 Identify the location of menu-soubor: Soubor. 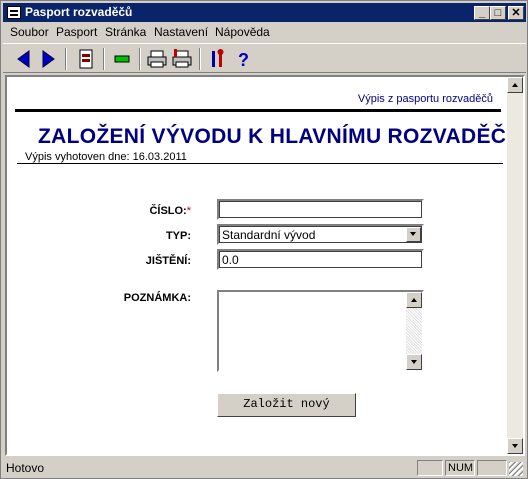
(29, 32).